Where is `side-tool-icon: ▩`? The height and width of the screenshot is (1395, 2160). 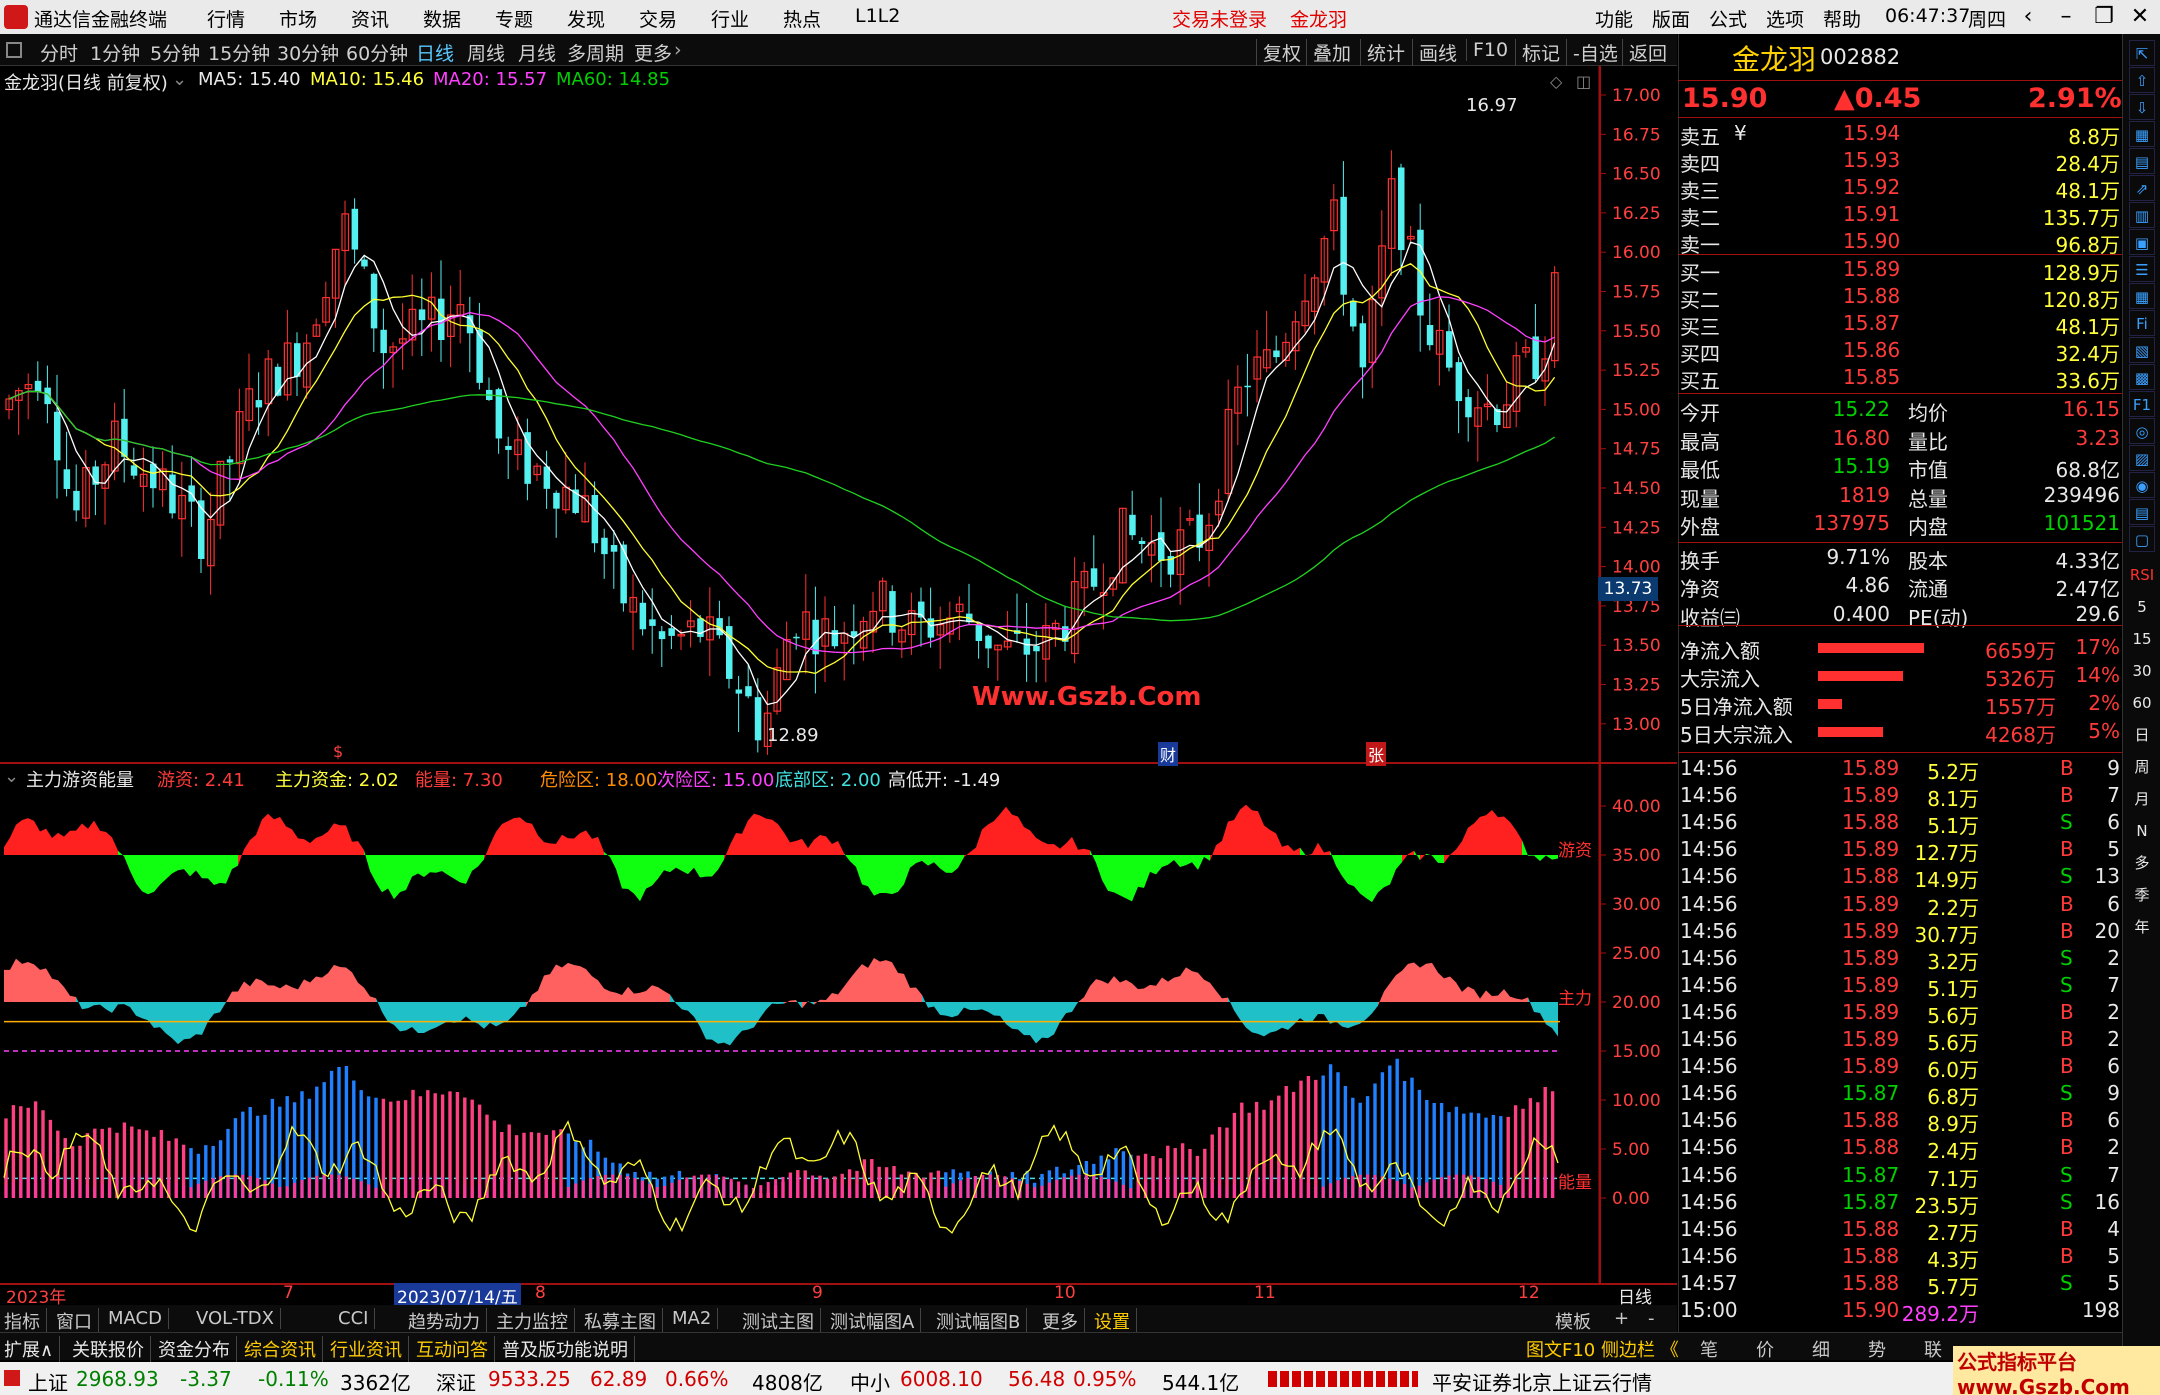
side-tool-icon: ▩ is located at coordinates (2142, 377).